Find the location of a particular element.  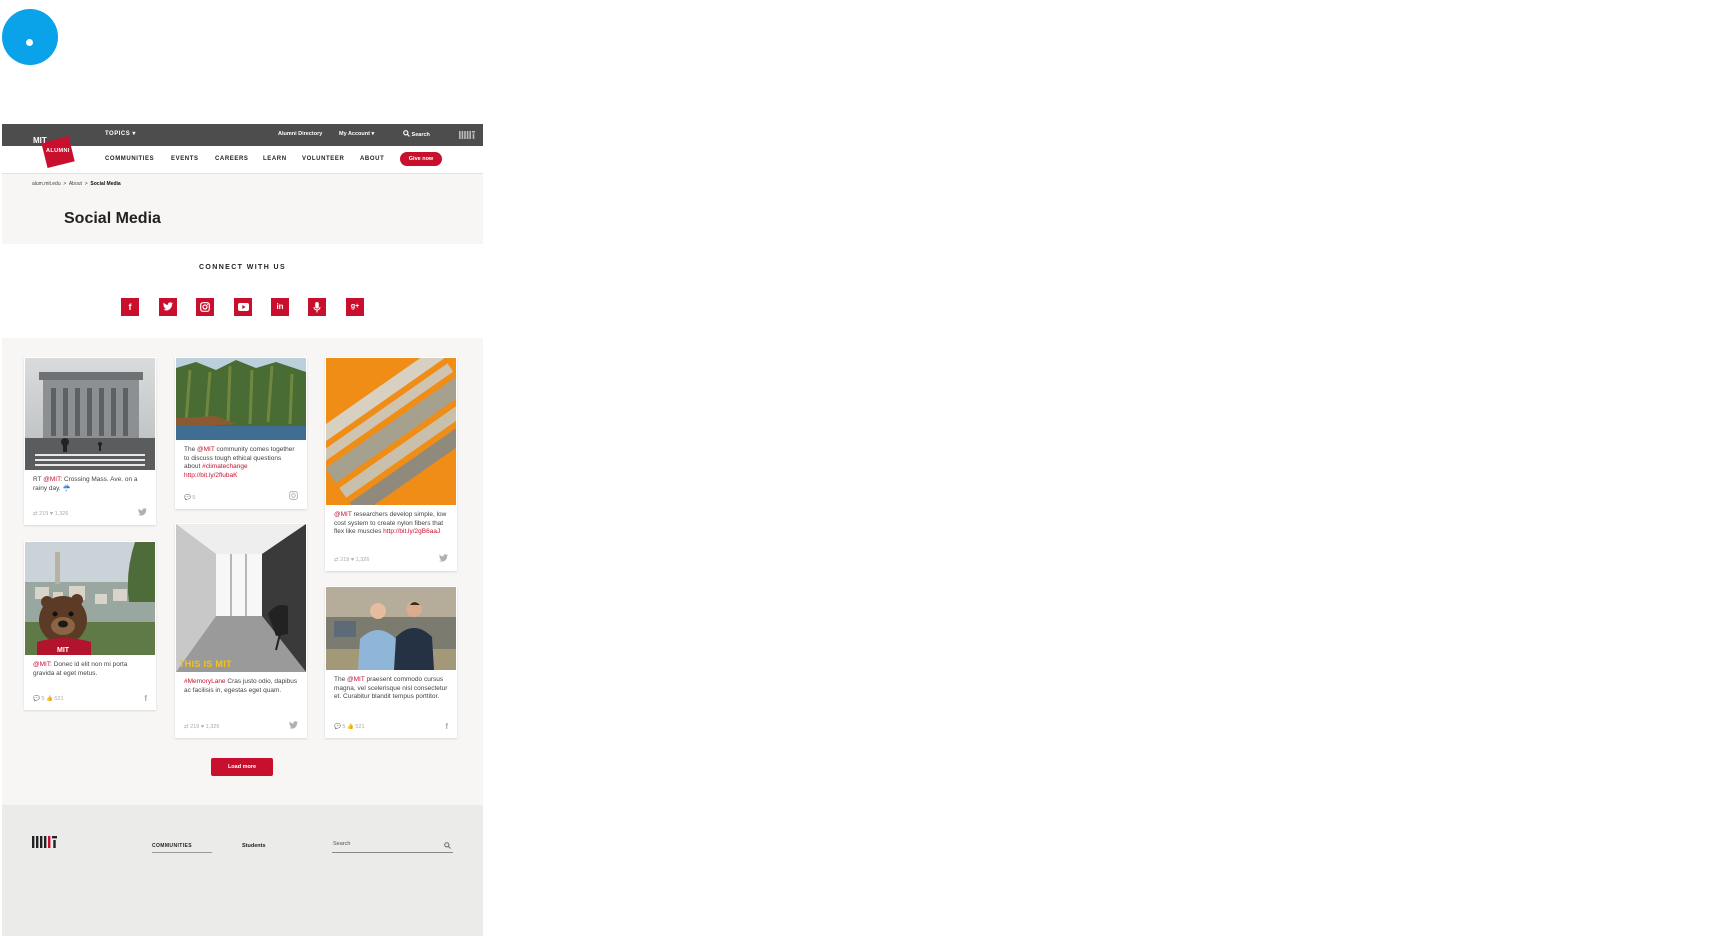

footer-divider is located at coordinates (182, 852).